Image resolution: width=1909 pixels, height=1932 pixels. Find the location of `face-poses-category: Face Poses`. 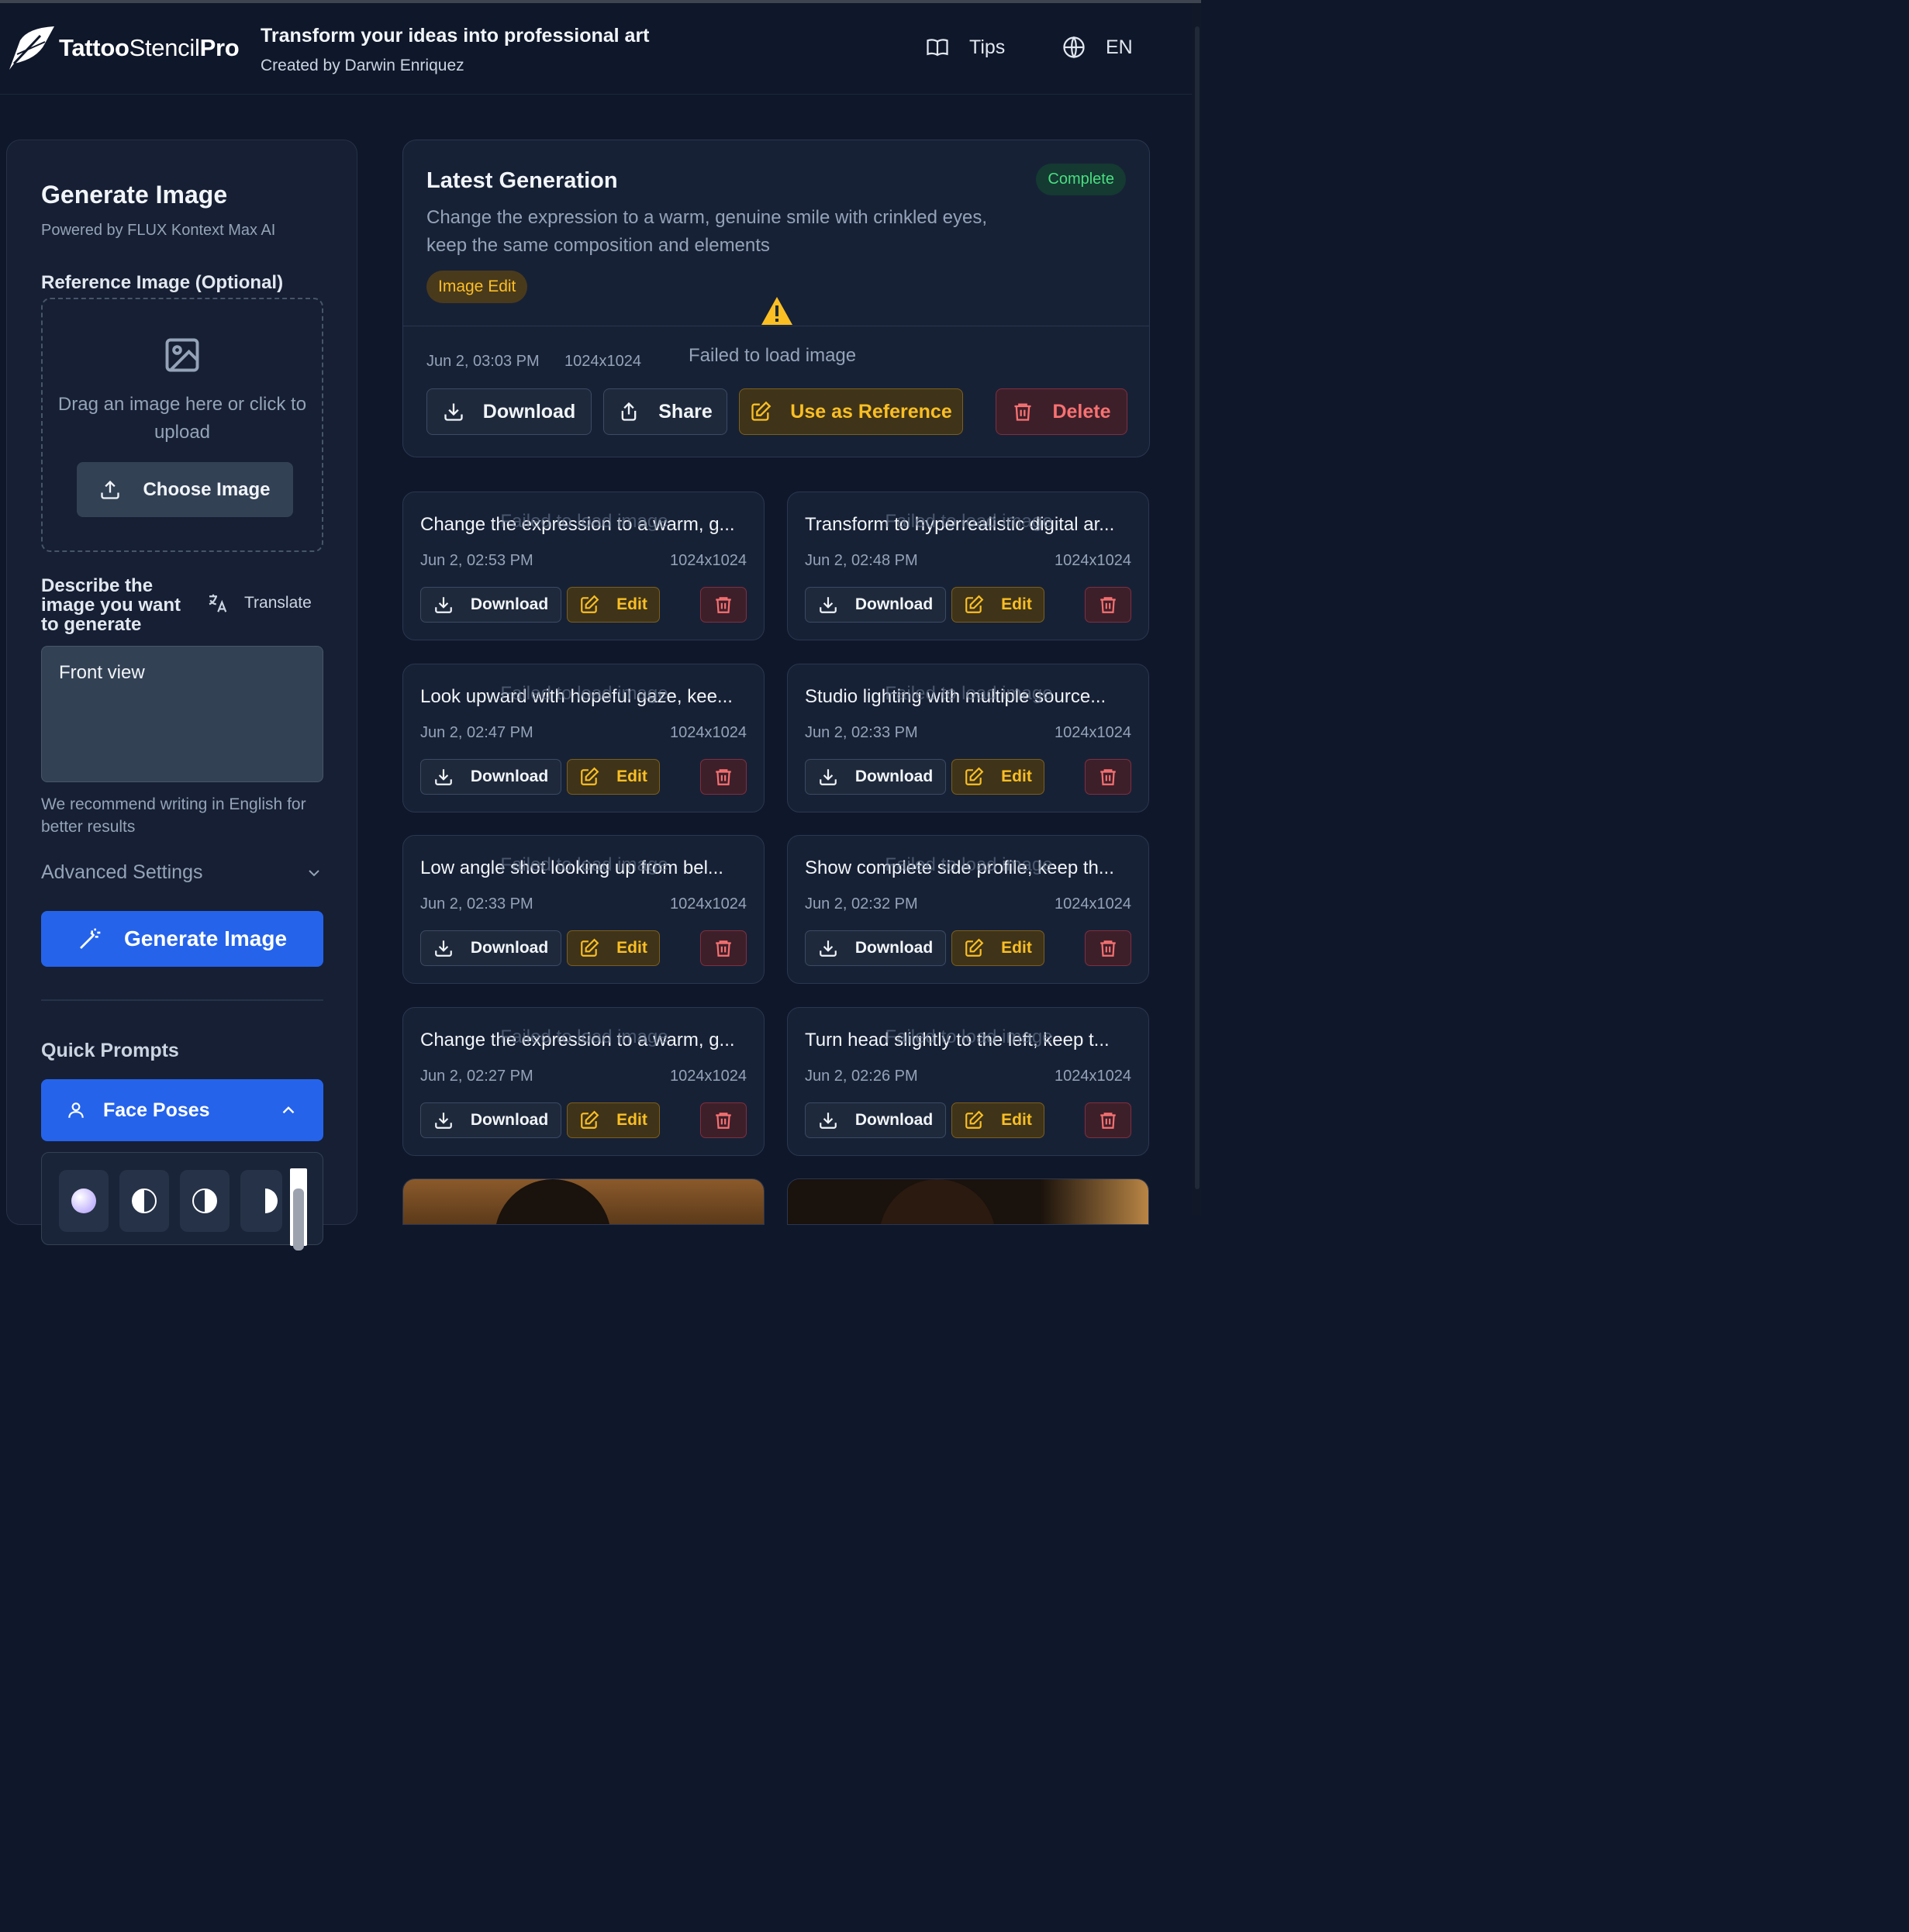

face-poses-category: Face Poses is located at coordinates (182, 1110).